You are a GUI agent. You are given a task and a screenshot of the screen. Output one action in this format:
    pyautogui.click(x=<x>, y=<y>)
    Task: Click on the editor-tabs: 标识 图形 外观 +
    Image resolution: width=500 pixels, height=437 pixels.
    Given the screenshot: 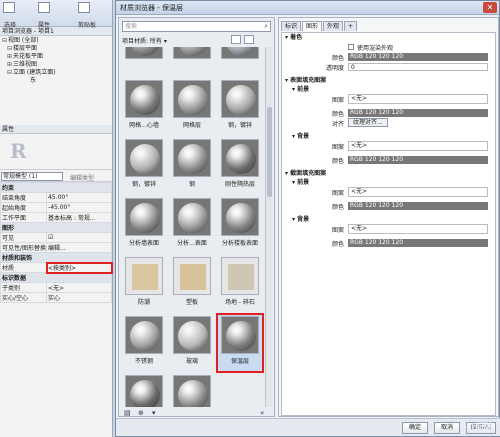 What is the action you would take?
    pyautogui.click(x=319, y=26)
    